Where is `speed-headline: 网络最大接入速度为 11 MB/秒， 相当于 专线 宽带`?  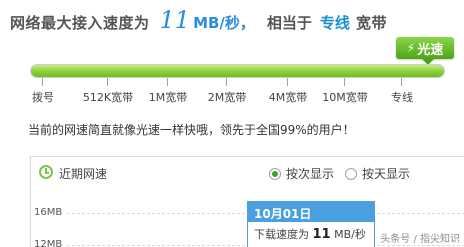 speed-headline: 网络最大接入速度为 11 MB/秒， 相当于 专线 宽带 is located at coordinates (198, 20).